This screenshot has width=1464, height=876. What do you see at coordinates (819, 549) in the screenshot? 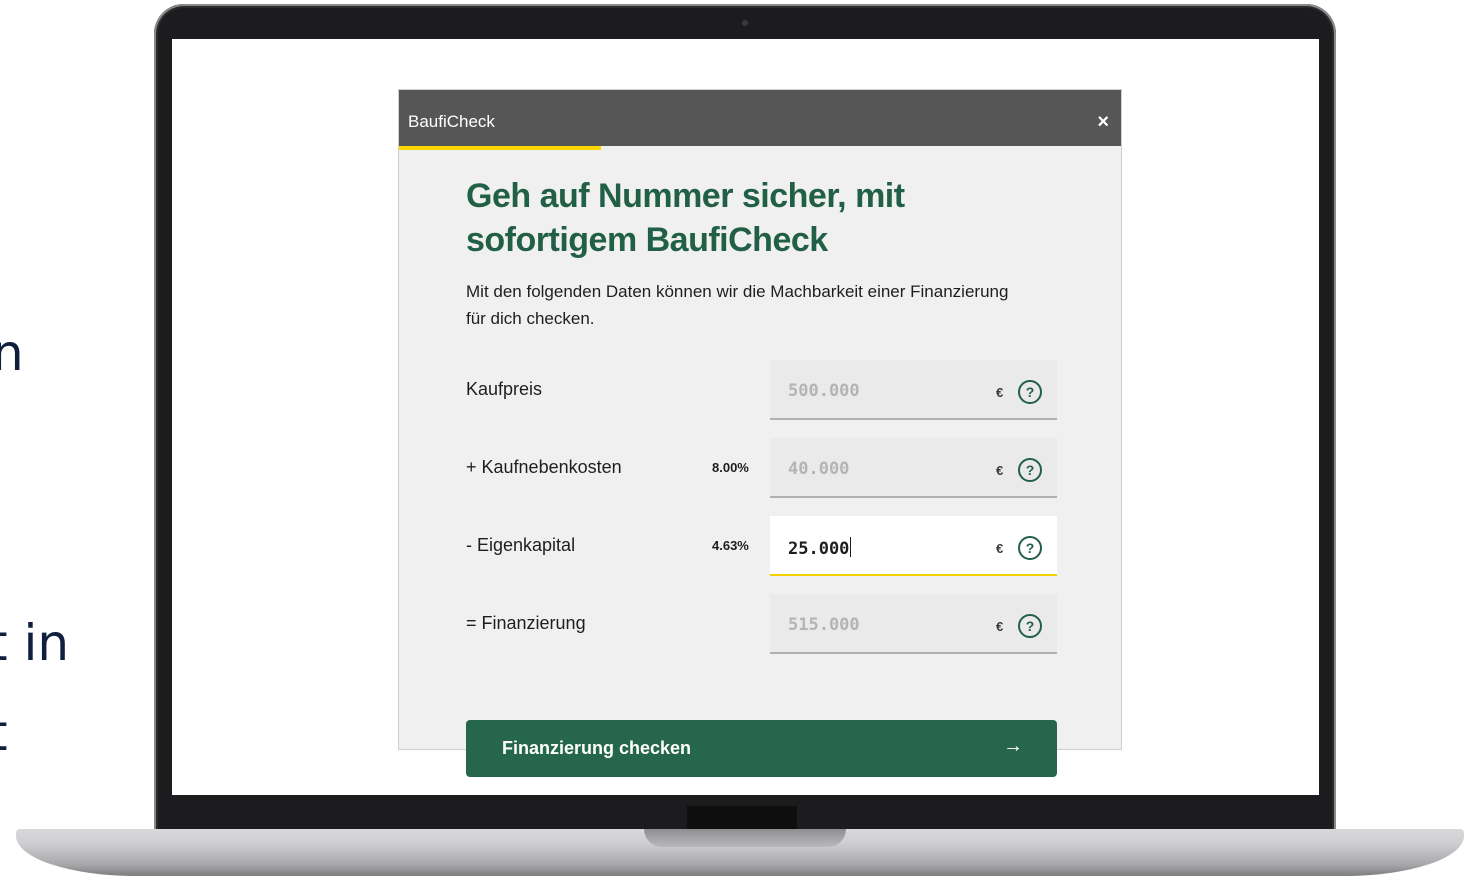
I see `field-value: 25.000` at bounding box center [819, 549].